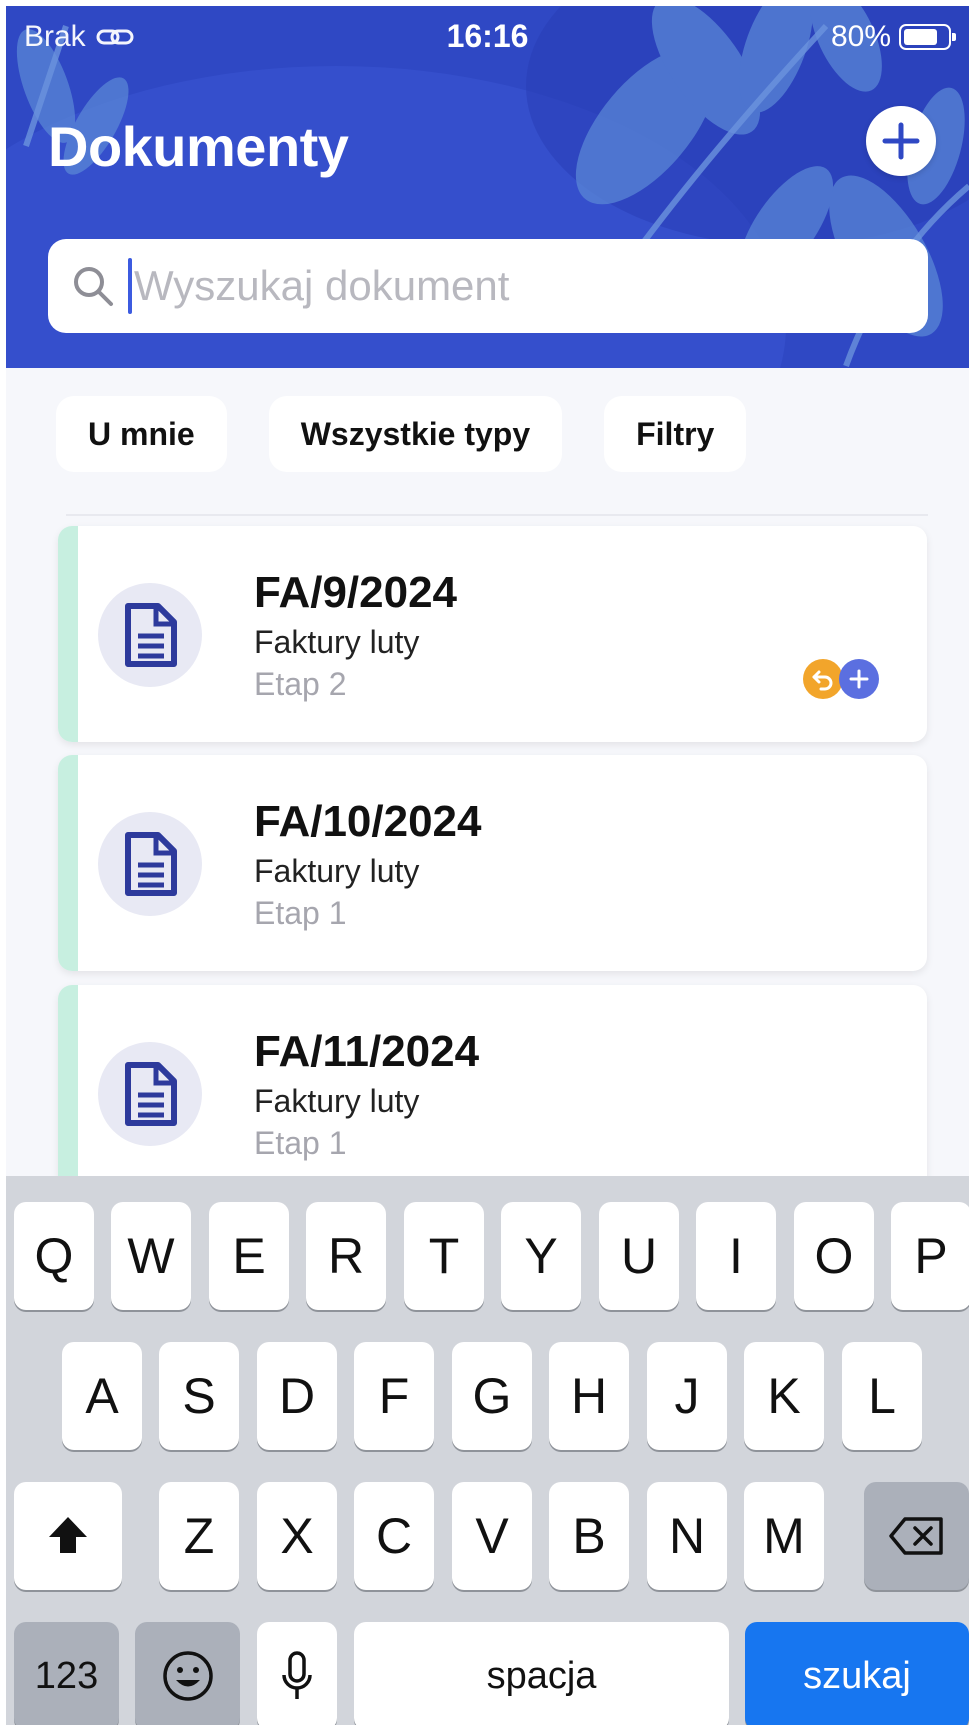 The height and width of the screenshot is (1725, 969). I want to click on key-c: C, so click(394, 1536).